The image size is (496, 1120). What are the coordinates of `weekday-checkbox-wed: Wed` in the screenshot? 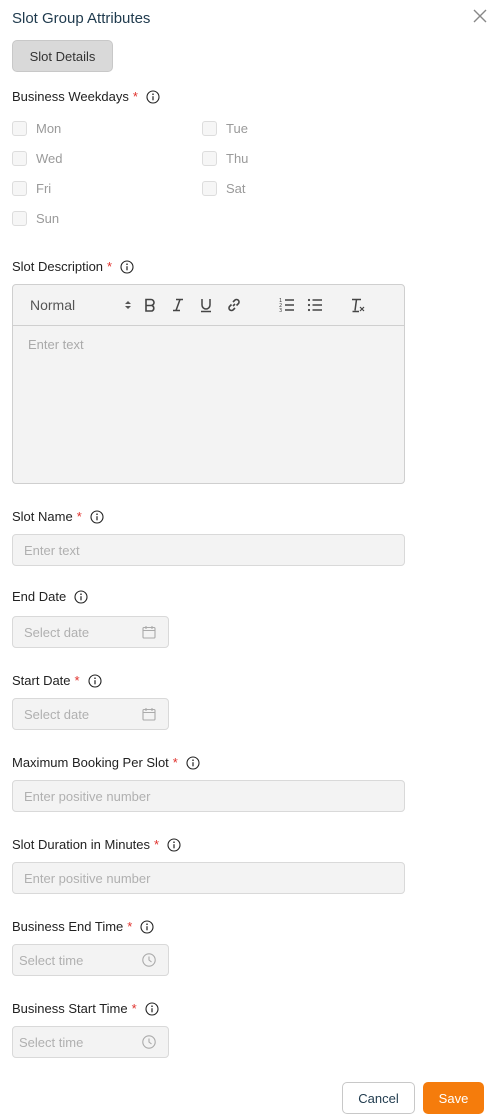 It's located at (37, 158).